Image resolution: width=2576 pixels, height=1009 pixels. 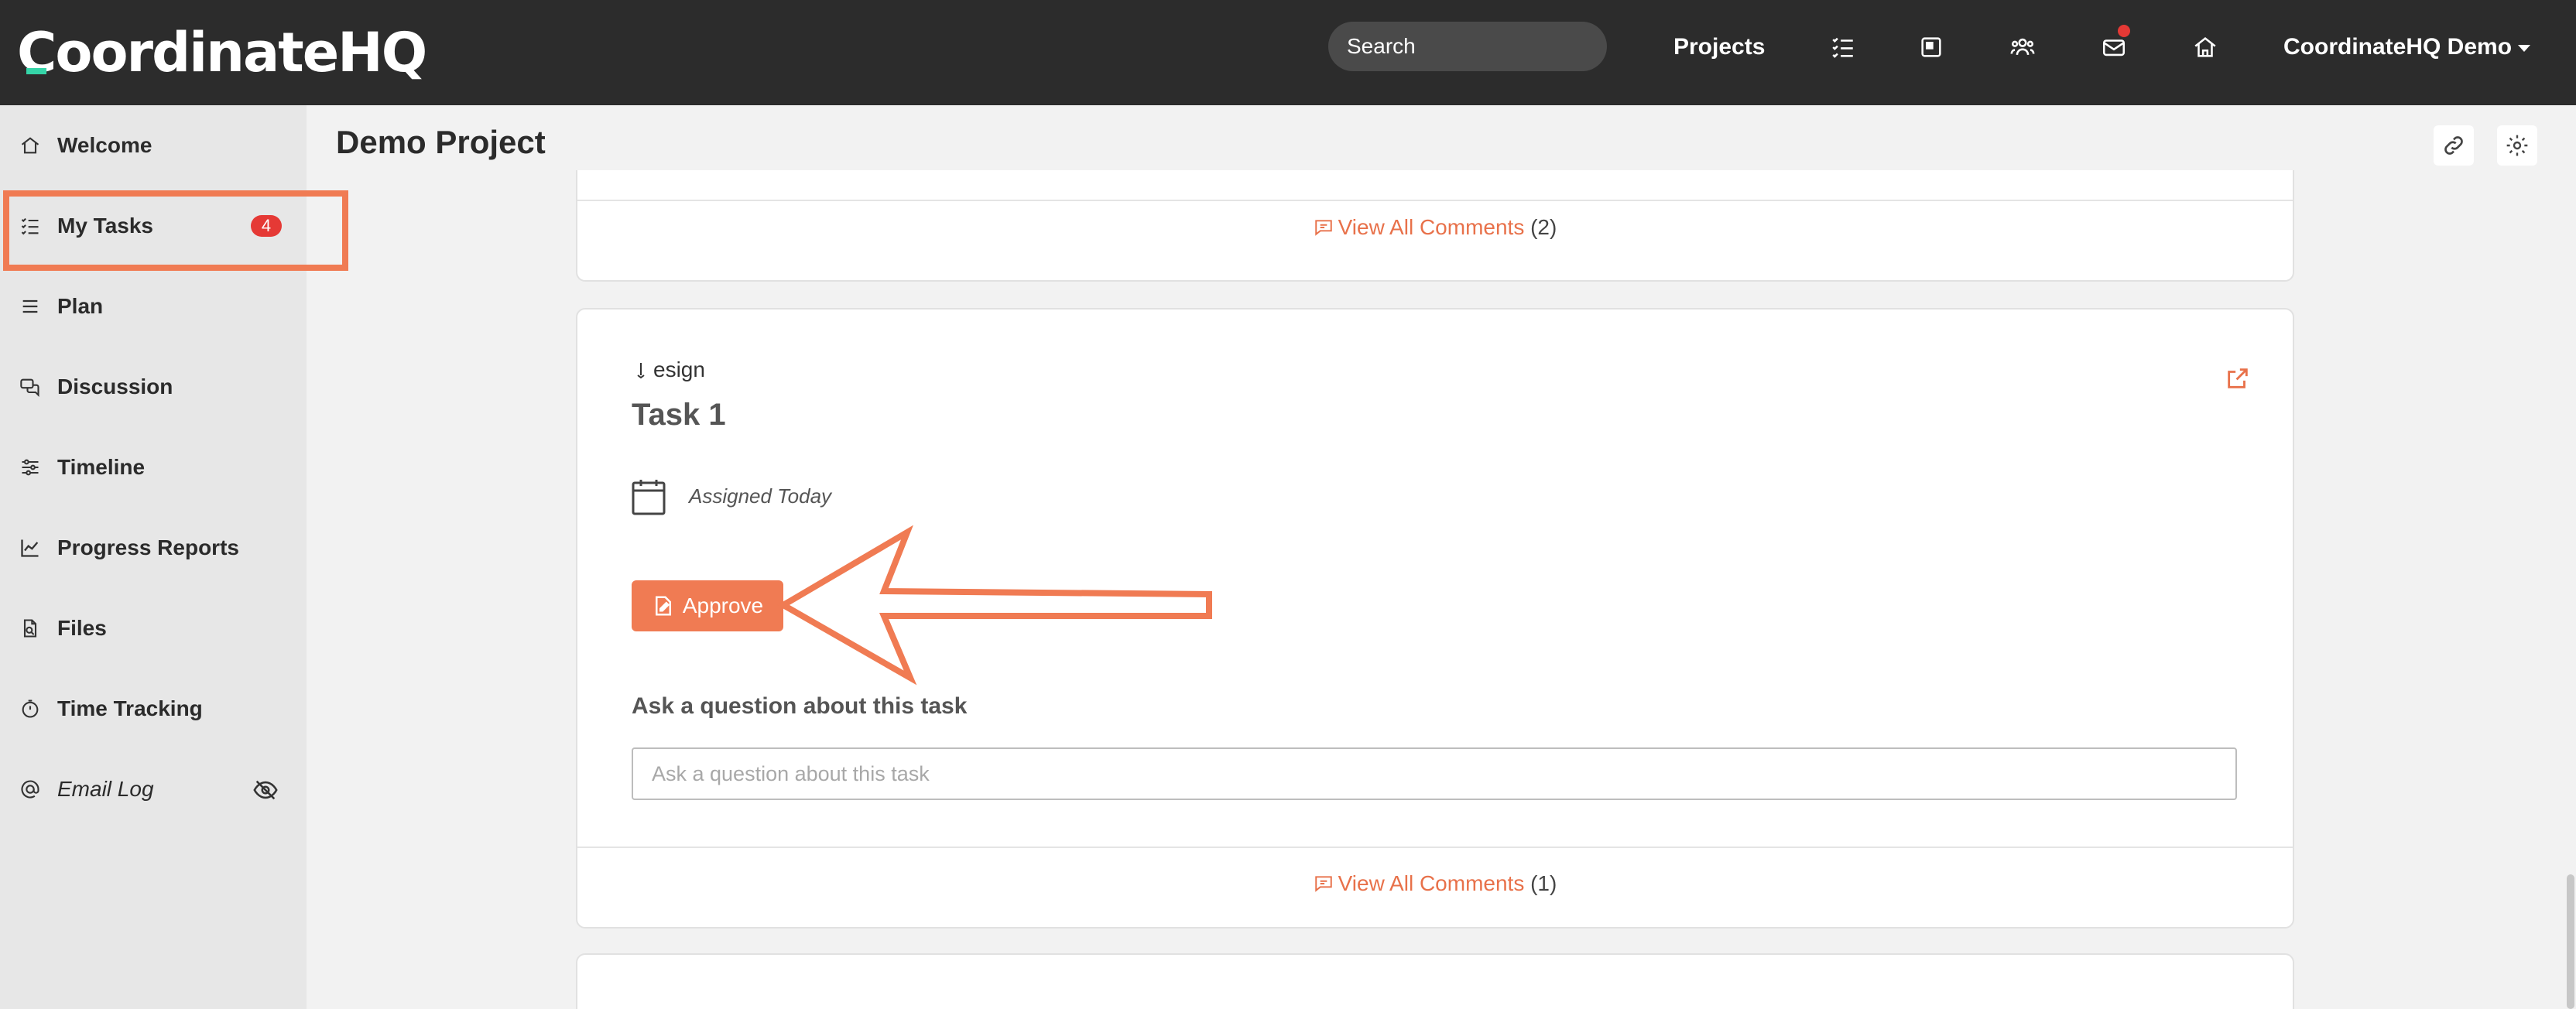 I want to click on at-icon, so click(x=31, y=789).